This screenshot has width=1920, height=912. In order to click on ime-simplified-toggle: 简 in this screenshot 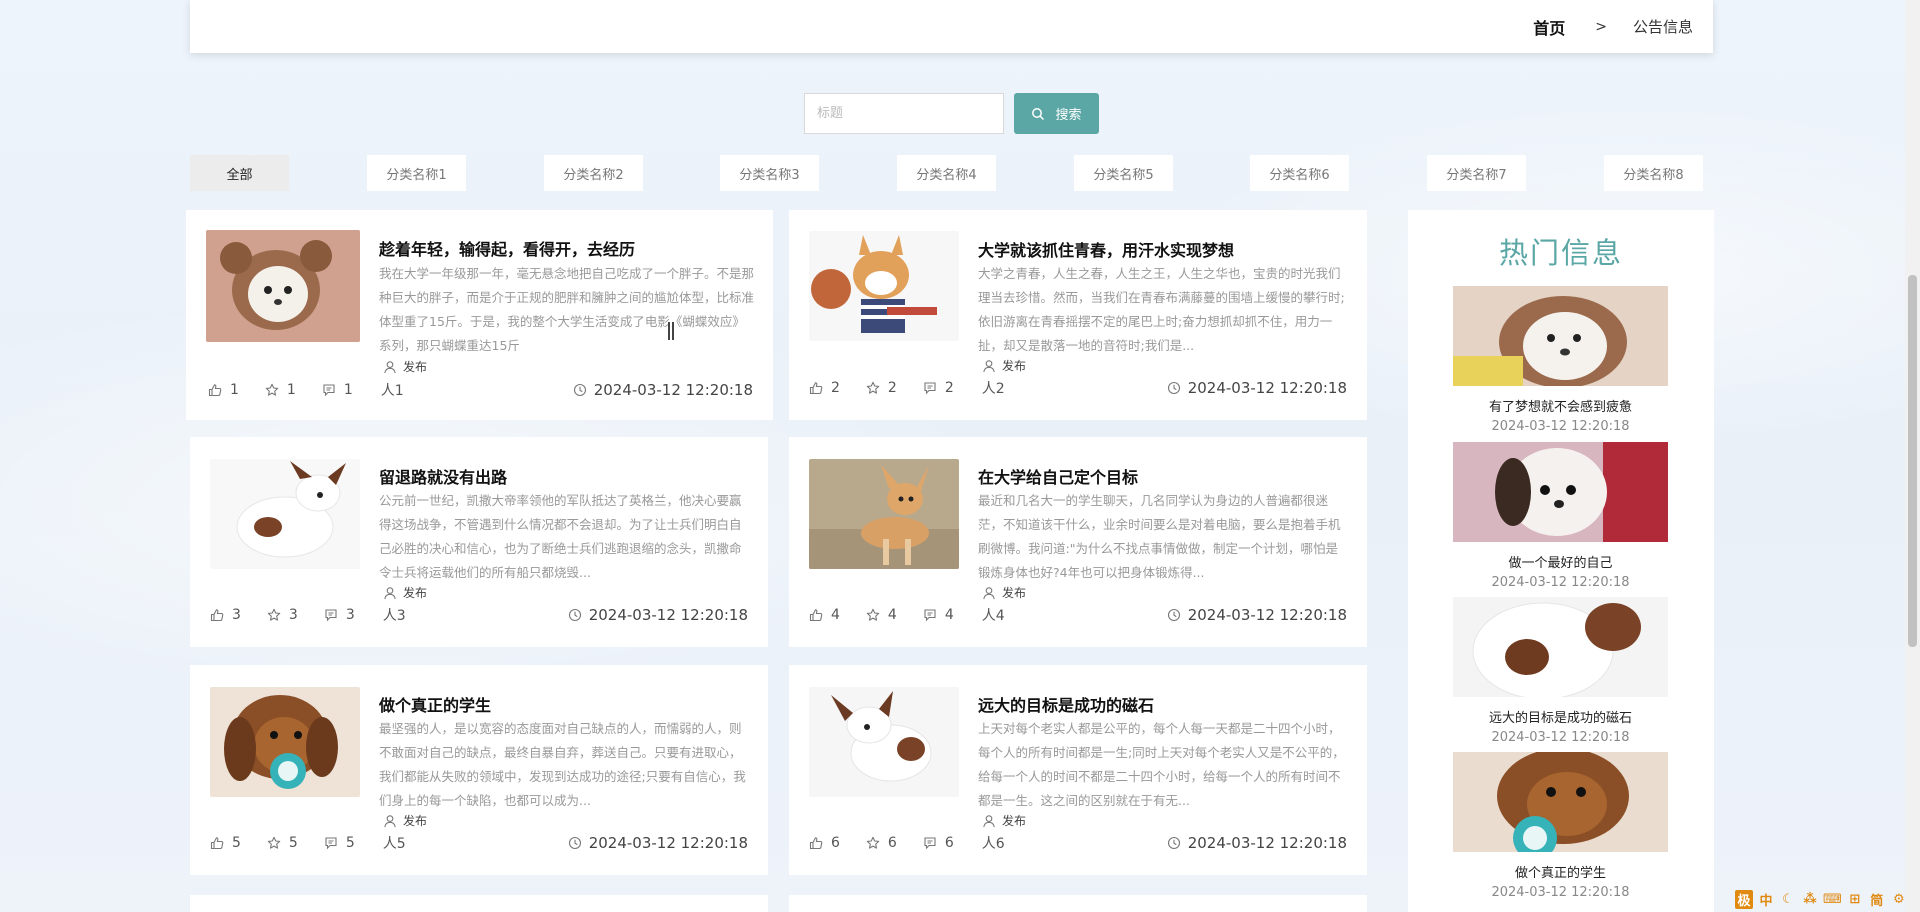, I will do `click(1877, 899)`.